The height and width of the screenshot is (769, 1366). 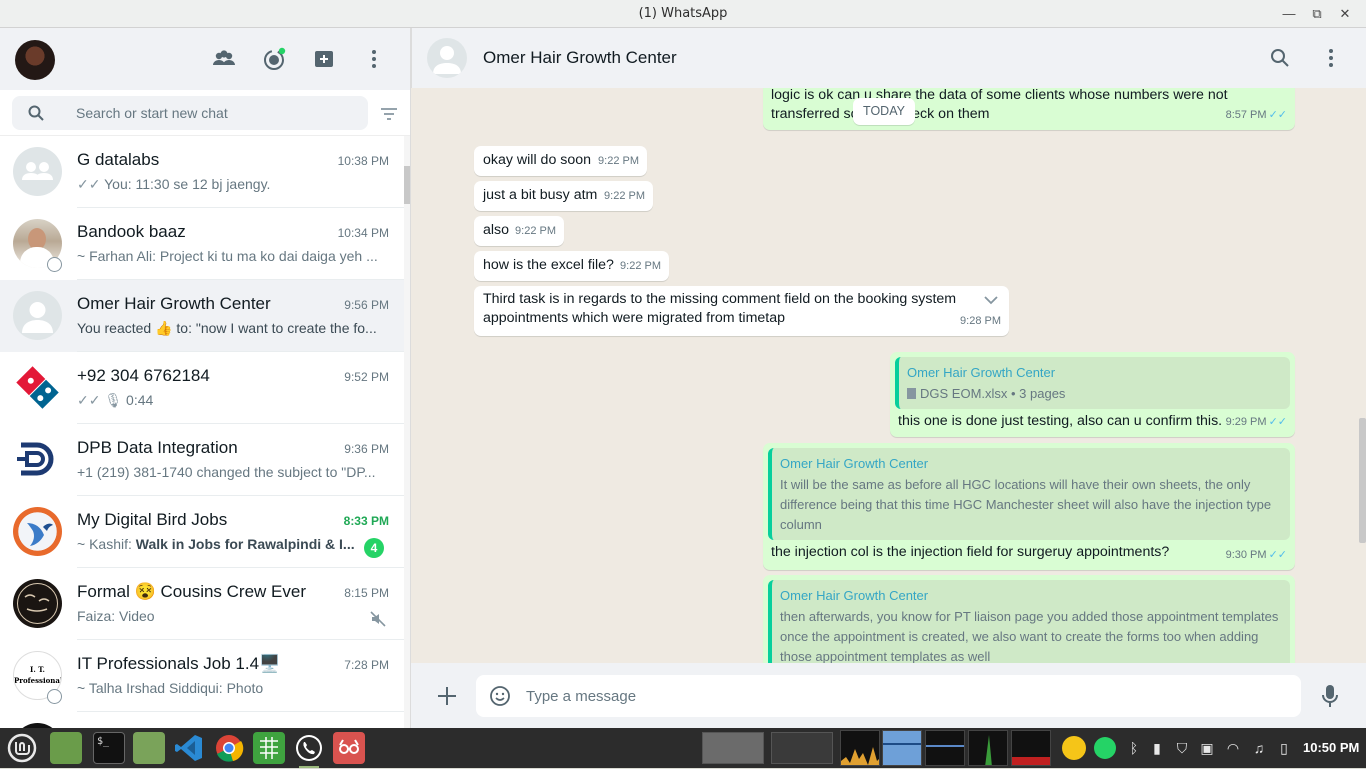 I want to click on dpb-logo-icon, so click(x=35, y=459).